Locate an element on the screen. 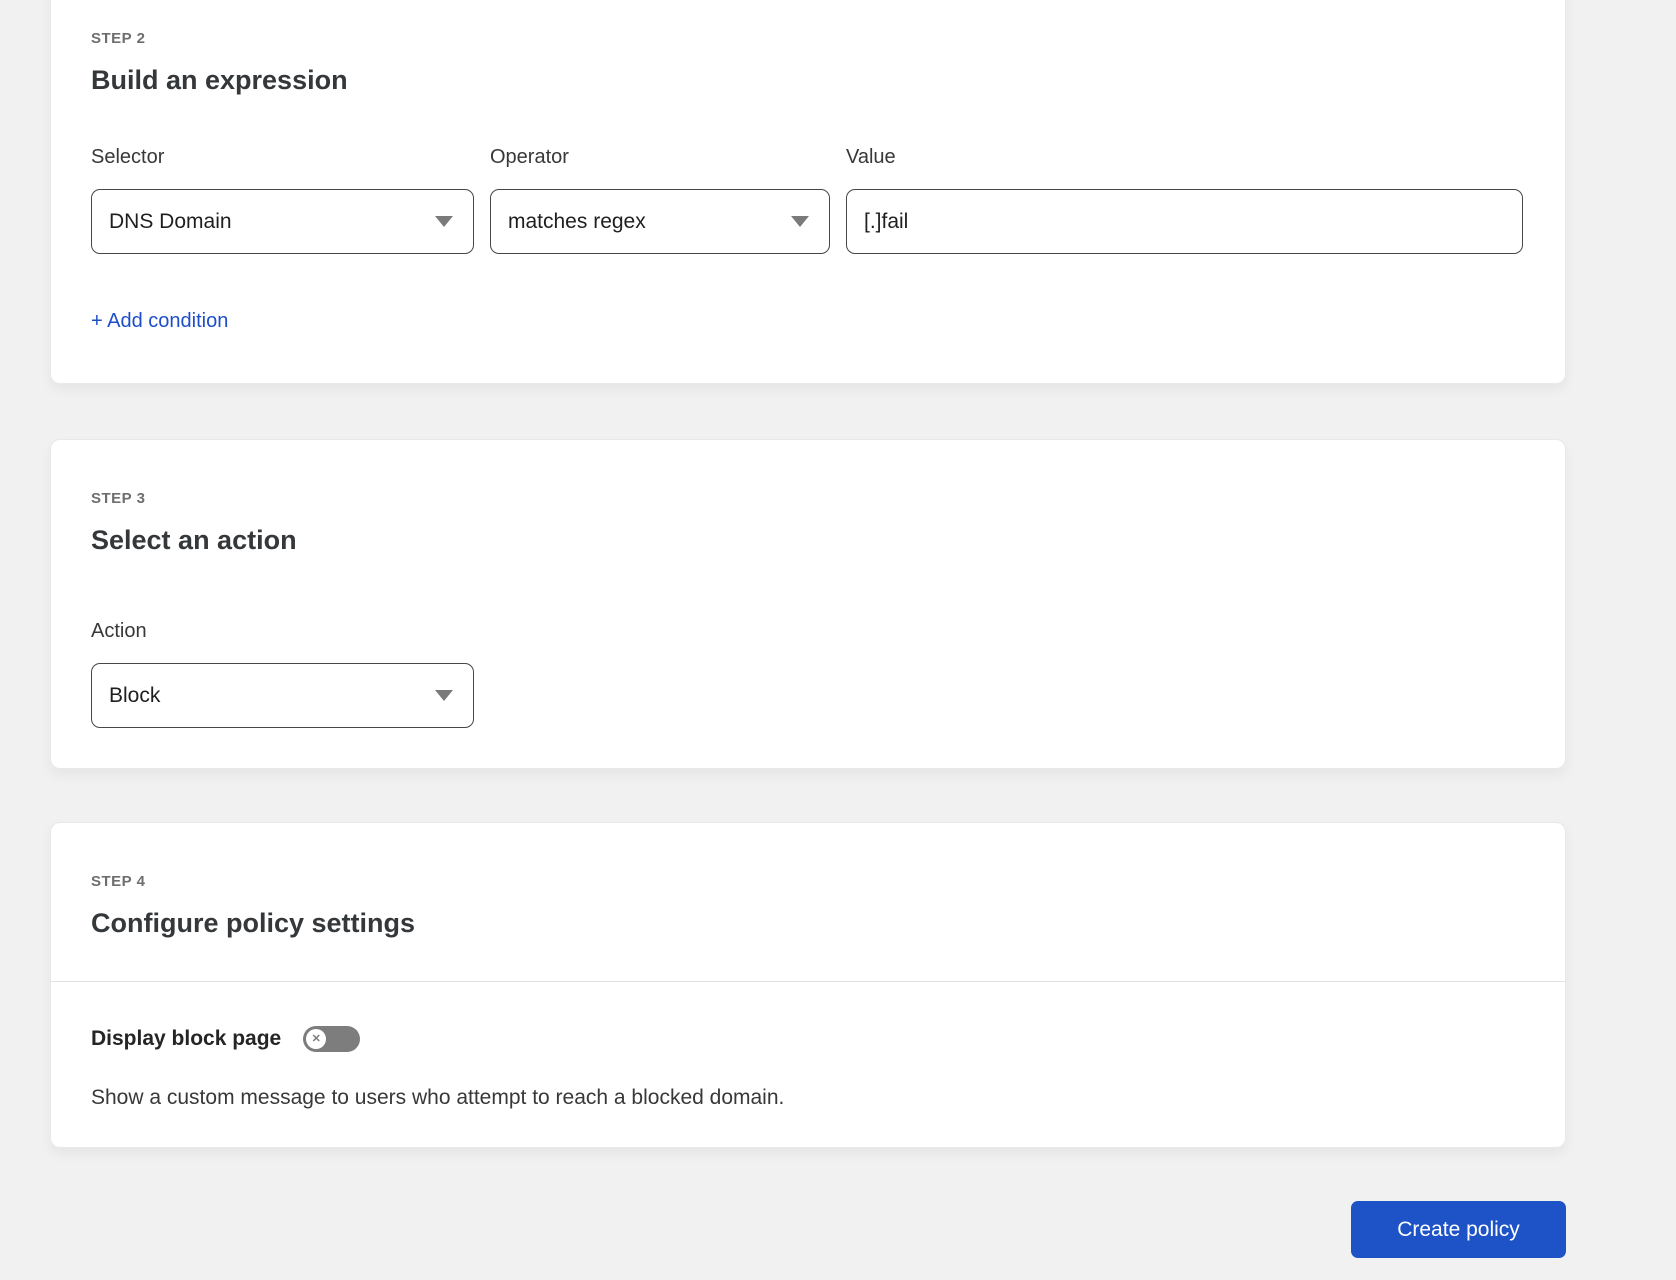  value-input is located at coordinates (1184, 221).